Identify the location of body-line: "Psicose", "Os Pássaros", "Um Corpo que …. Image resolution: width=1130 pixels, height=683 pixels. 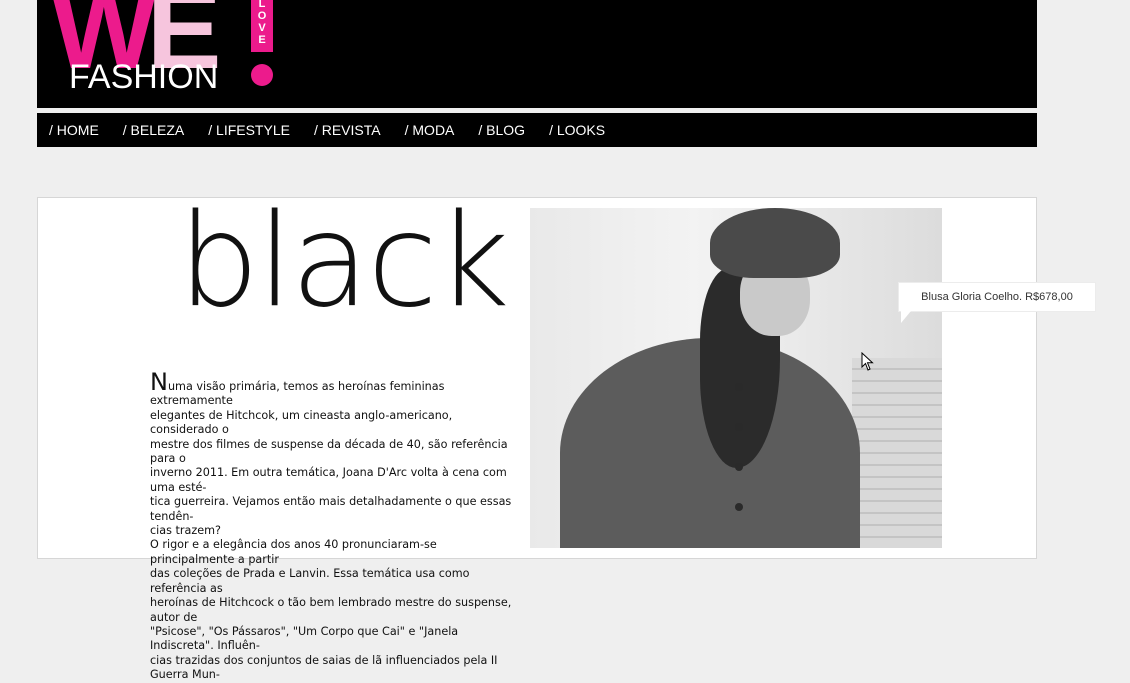
(304, 638).